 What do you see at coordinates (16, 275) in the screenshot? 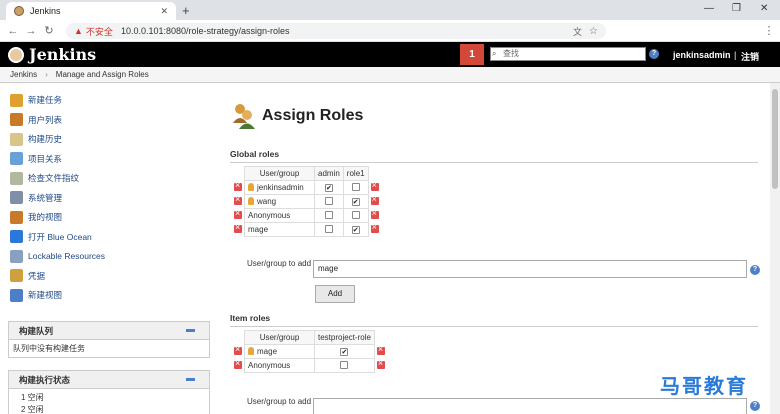
I see `credentials-icon` at bounding box center [16, 275].